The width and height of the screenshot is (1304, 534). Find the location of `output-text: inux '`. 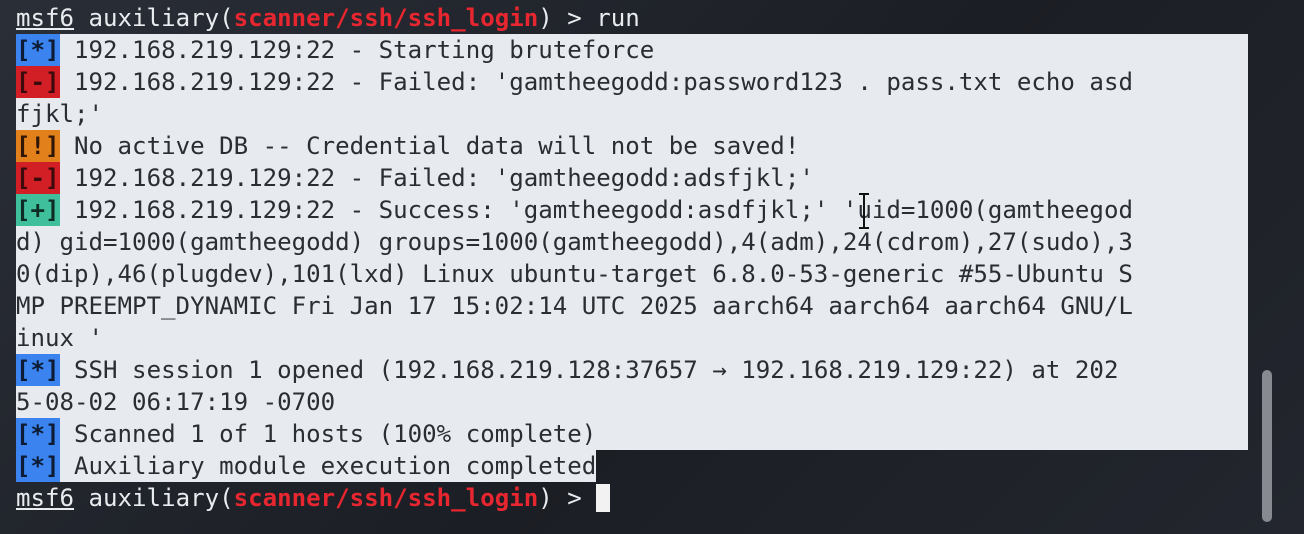

output-text: inux ' is located at coordinates (60, 338).